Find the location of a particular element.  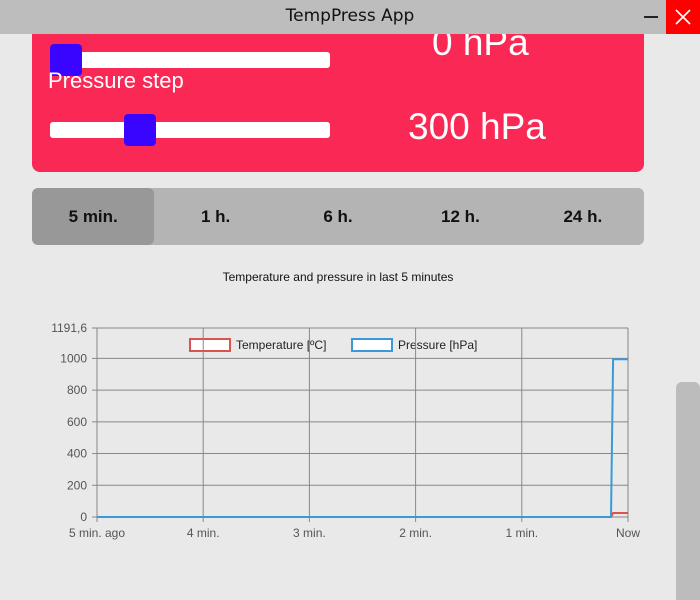

y-tick-label: 600 is located at coordinates (77, 422).